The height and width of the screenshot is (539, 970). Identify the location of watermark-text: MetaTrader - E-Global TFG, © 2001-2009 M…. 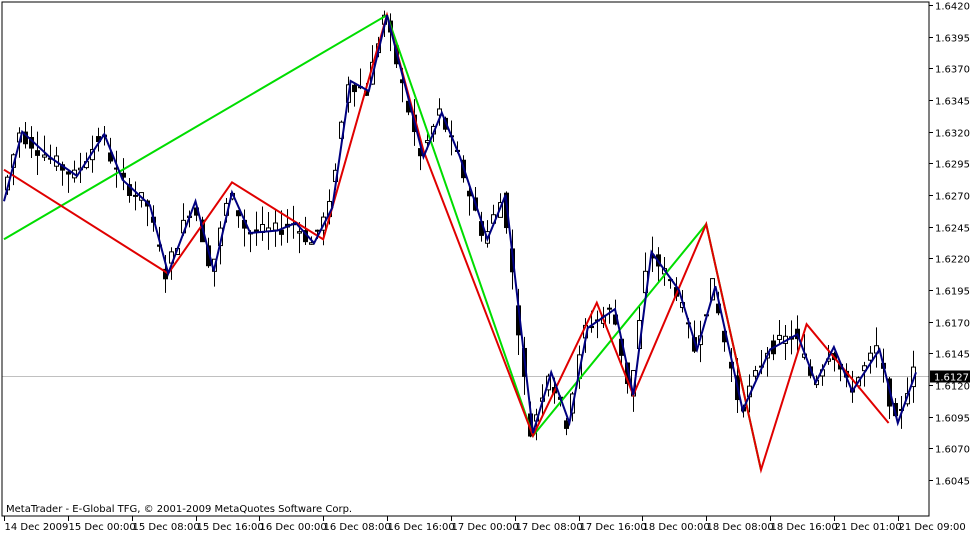
(179, 509).